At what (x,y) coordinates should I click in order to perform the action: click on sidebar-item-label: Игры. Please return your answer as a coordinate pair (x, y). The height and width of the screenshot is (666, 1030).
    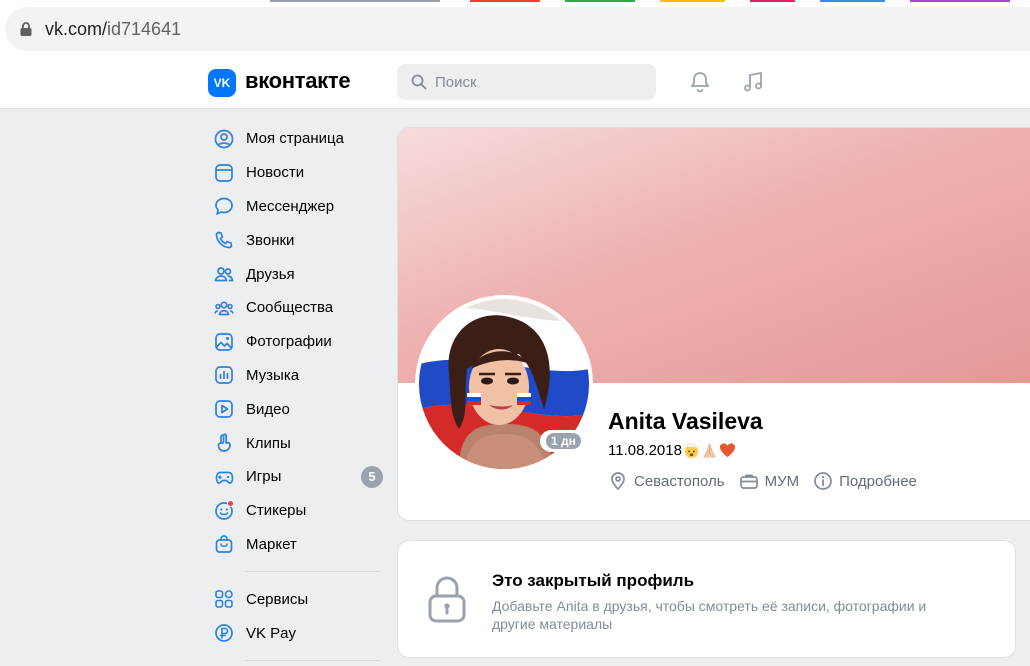
    Looking at the image, I should click on (264, 477).